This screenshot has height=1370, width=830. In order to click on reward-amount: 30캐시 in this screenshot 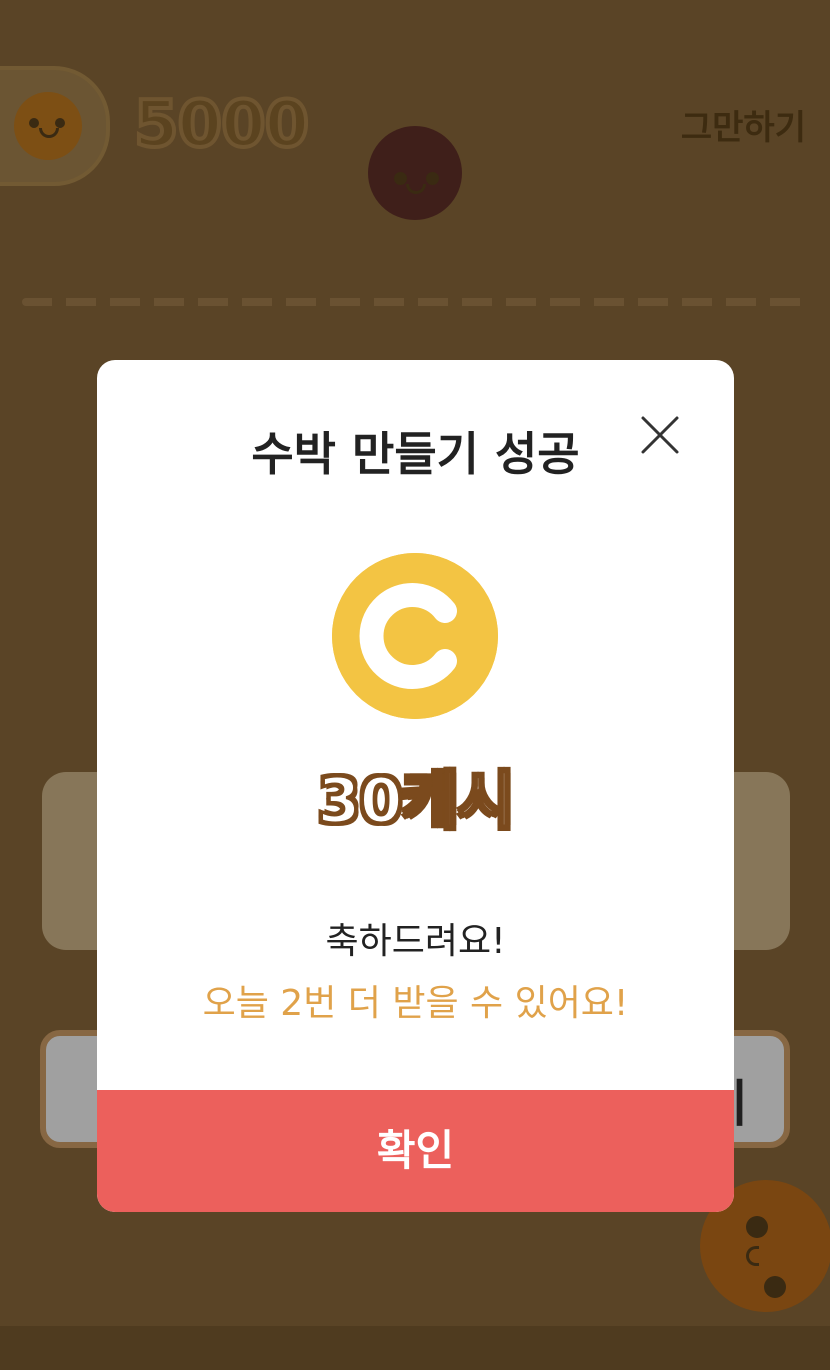, I will do `click(416, 801)`.